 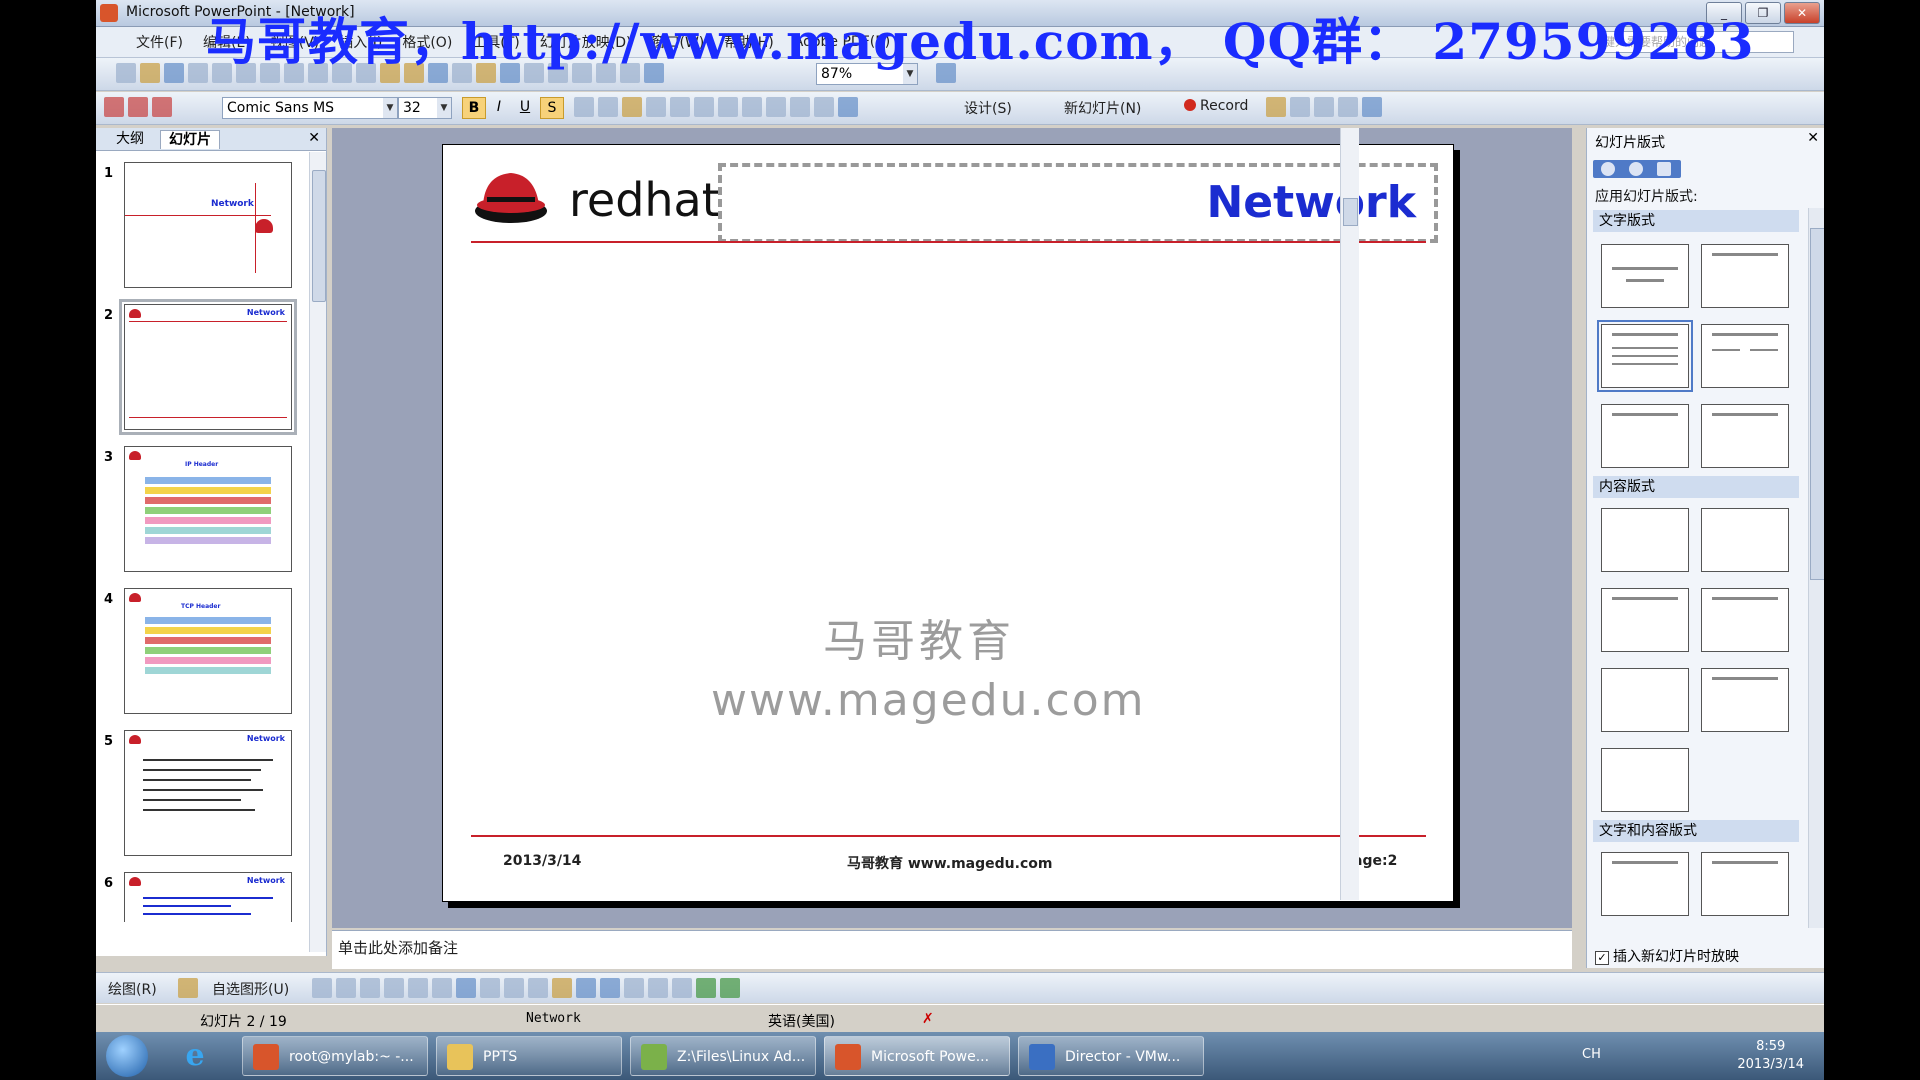 I want to click on text-direction-icon, so click(x=680, y=107).